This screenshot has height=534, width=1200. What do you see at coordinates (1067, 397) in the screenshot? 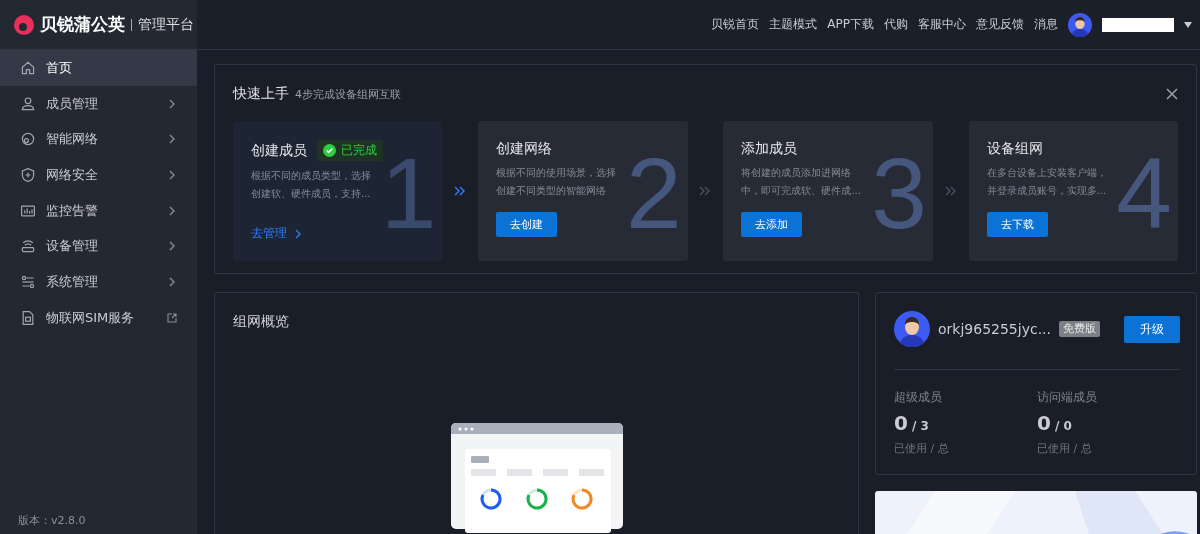
I see `stat-label: 访问端成员` at bounding box center [1067, 397].